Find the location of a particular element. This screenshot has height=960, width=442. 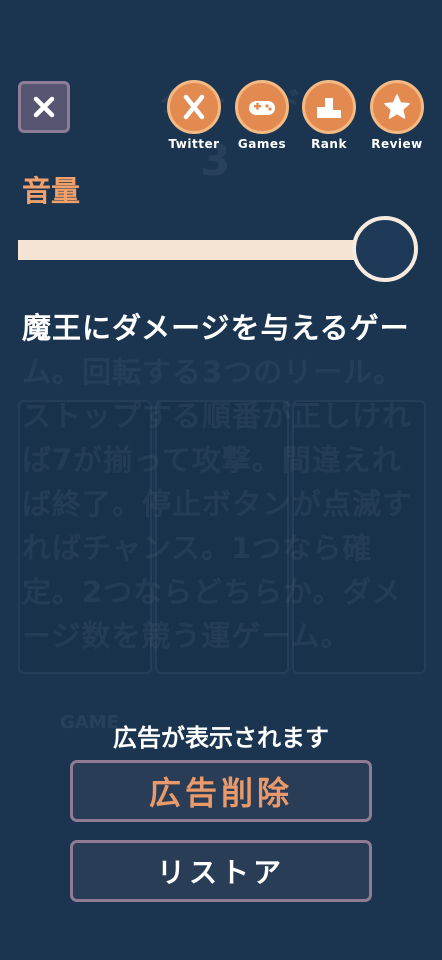

x-logo-icon is located at coordinates (194, 107).